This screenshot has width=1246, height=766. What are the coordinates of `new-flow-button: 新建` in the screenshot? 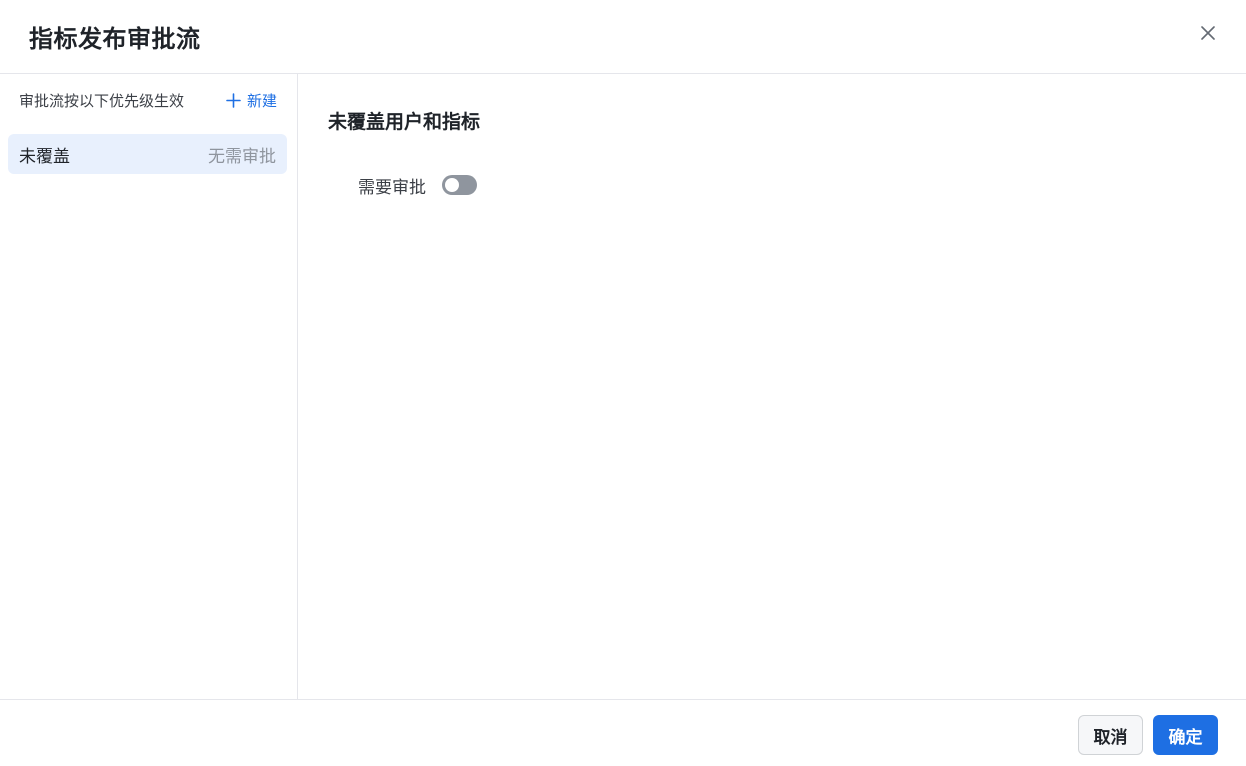 It's located at (251, 100).